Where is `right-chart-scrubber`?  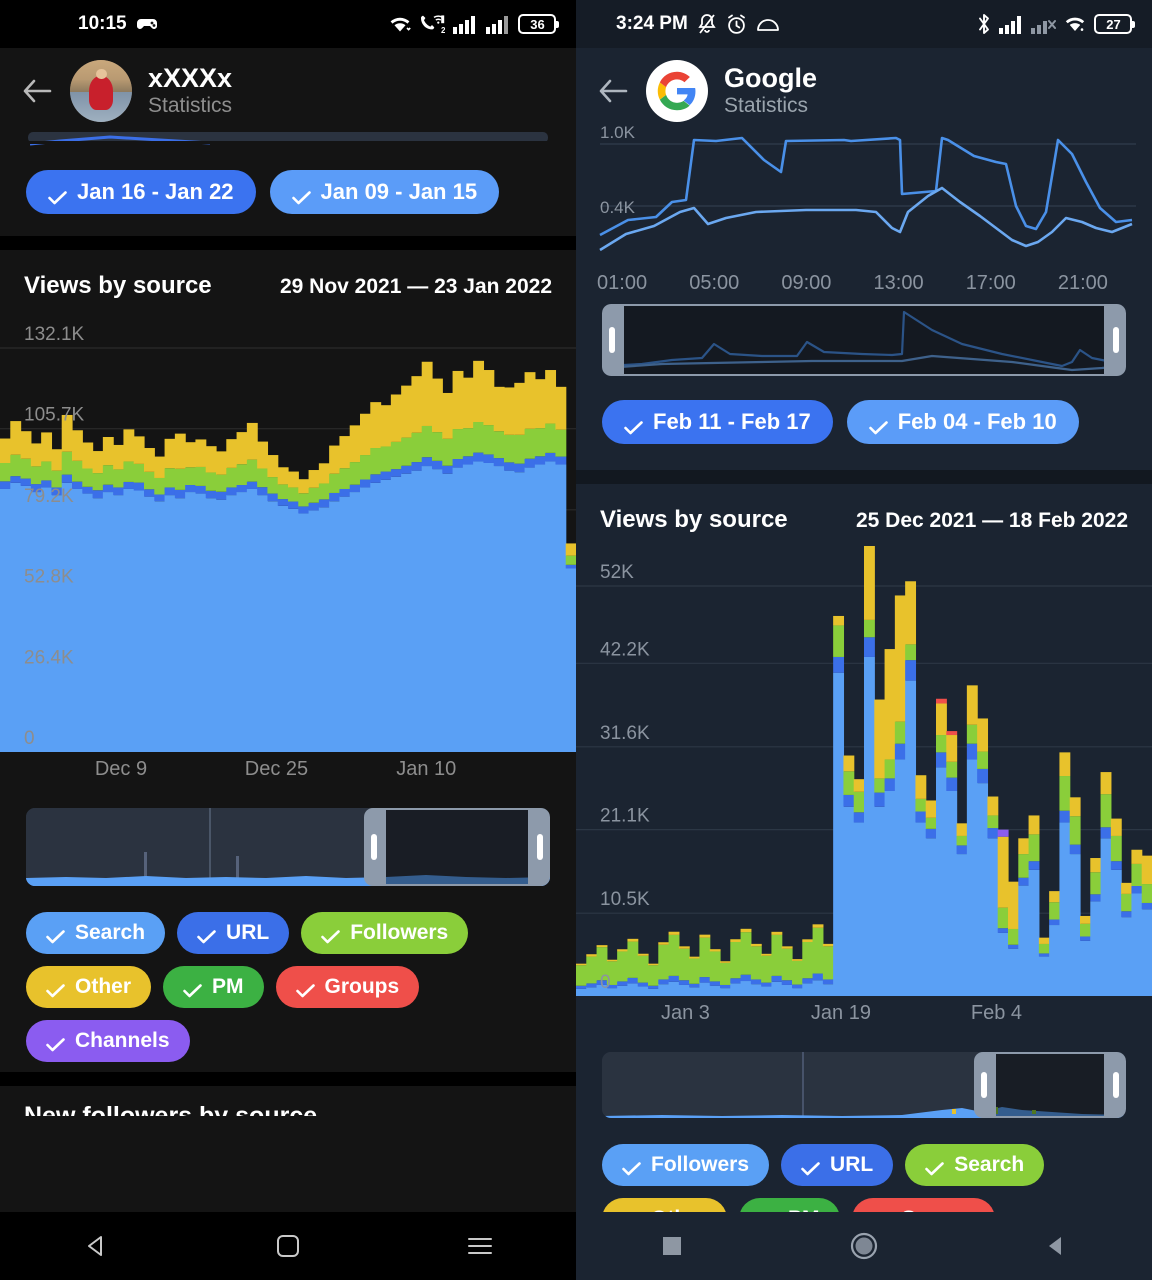 right-chart-scrubber is located at coordinates (864, 1085).